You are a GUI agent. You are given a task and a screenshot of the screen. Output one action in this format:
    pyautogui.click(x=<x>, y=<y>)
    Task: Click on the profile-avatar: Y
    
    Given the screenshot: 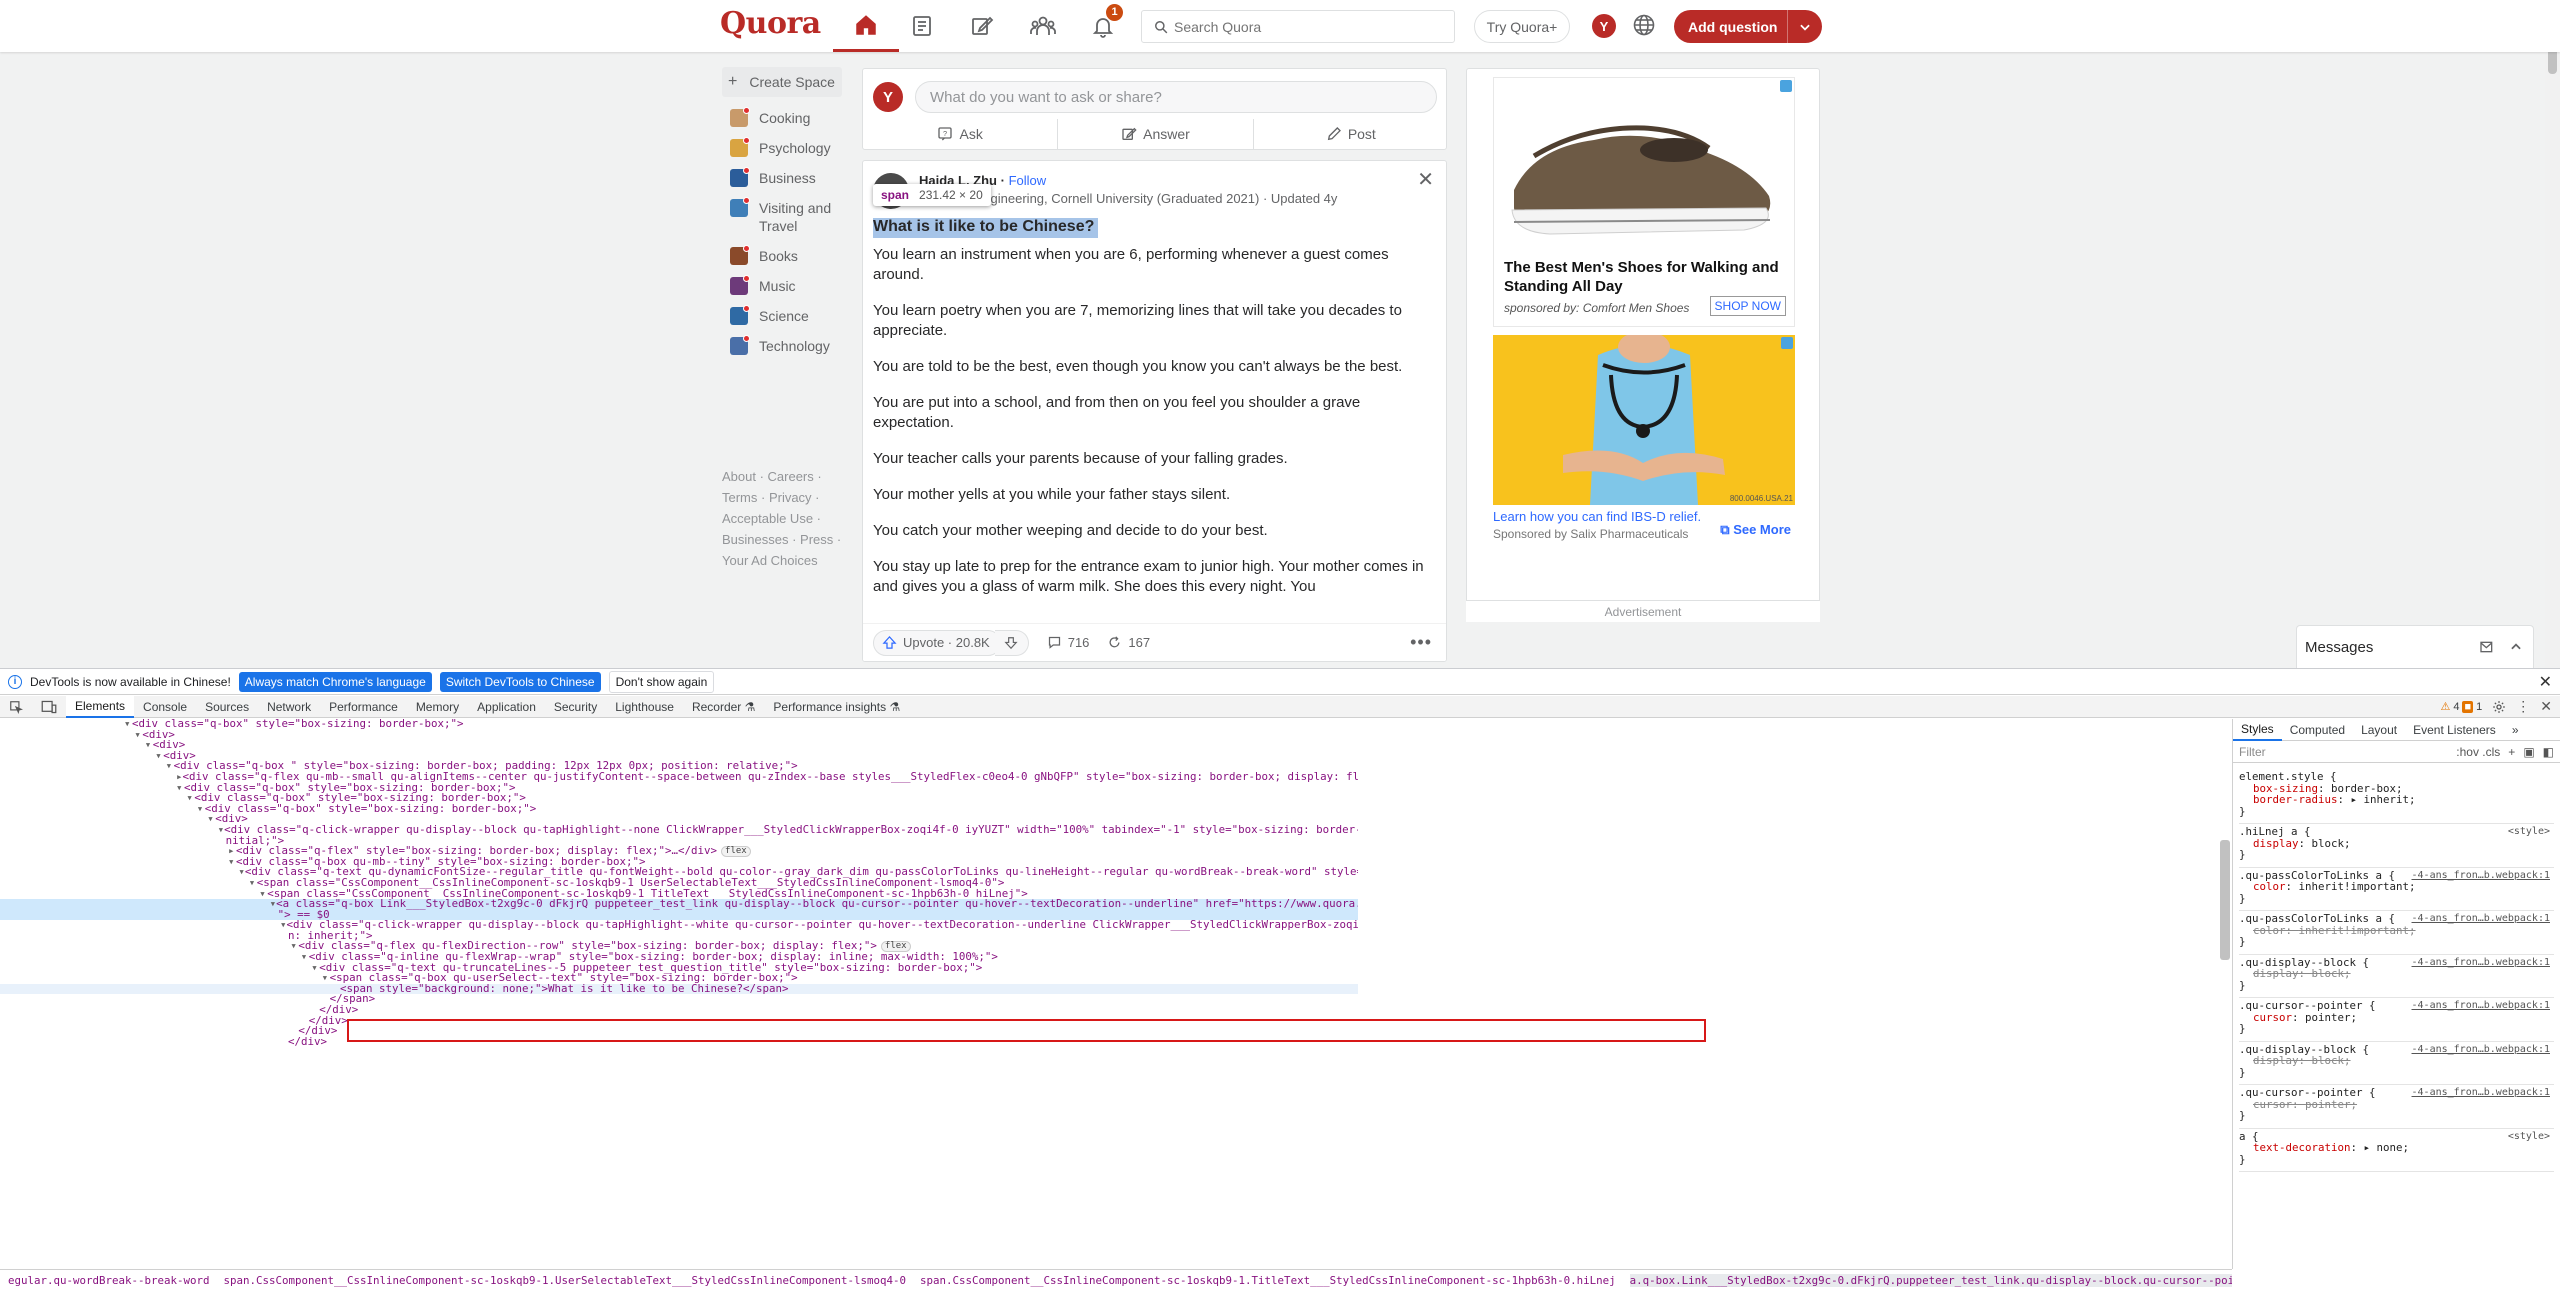 What is the action you would take?
    pyautogui.click(x=1604, y=26)
    